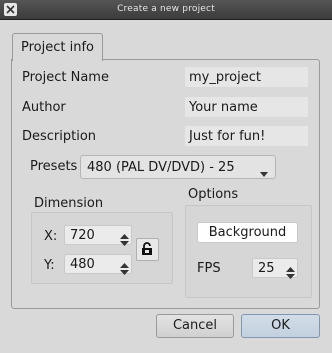 This screenshot has width=332, height=353. Describe the element at coordinates (82, 264) in the screenshot. I see `y-value: 480` at that location.